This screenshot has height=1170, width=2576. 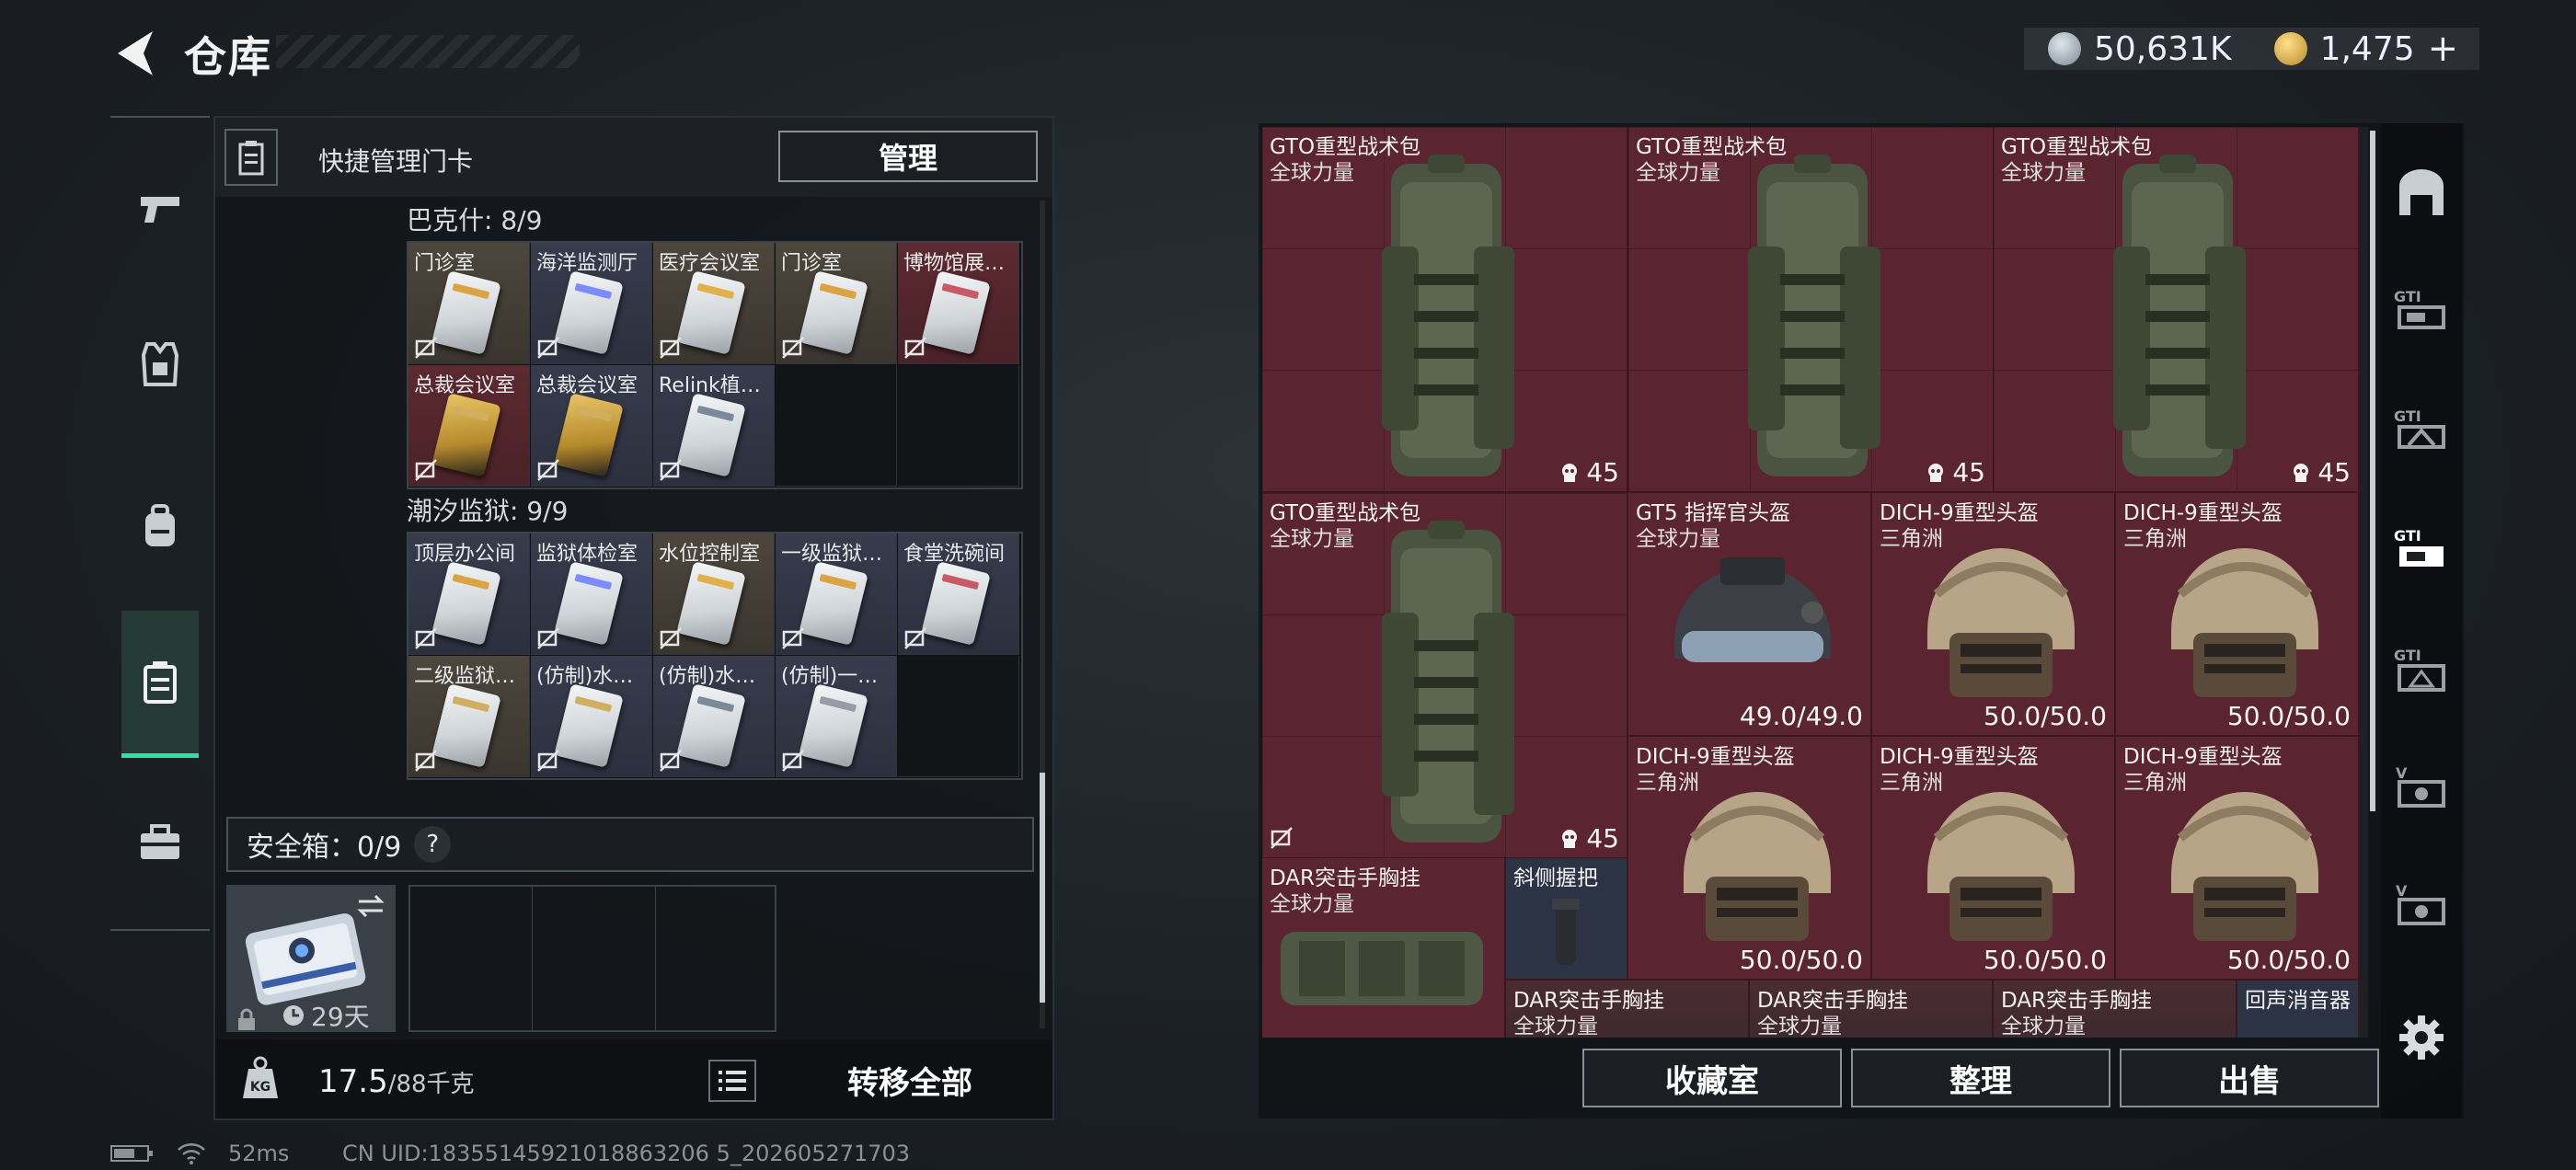 What do you see at coordinates (2443, 49) in the screenshot?
I see `add-currency-button: +` at bounding box center [2443, 49].